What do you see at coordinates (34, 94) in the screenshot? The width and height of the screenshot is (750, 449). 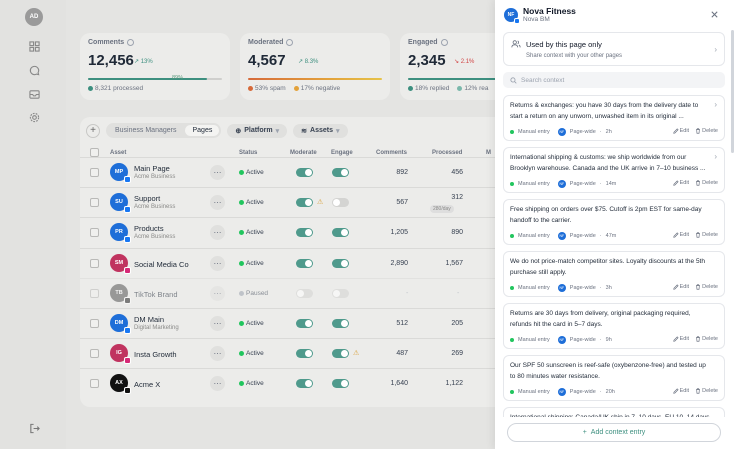 I see `inbox-icon` at bounding box center [34, 94].